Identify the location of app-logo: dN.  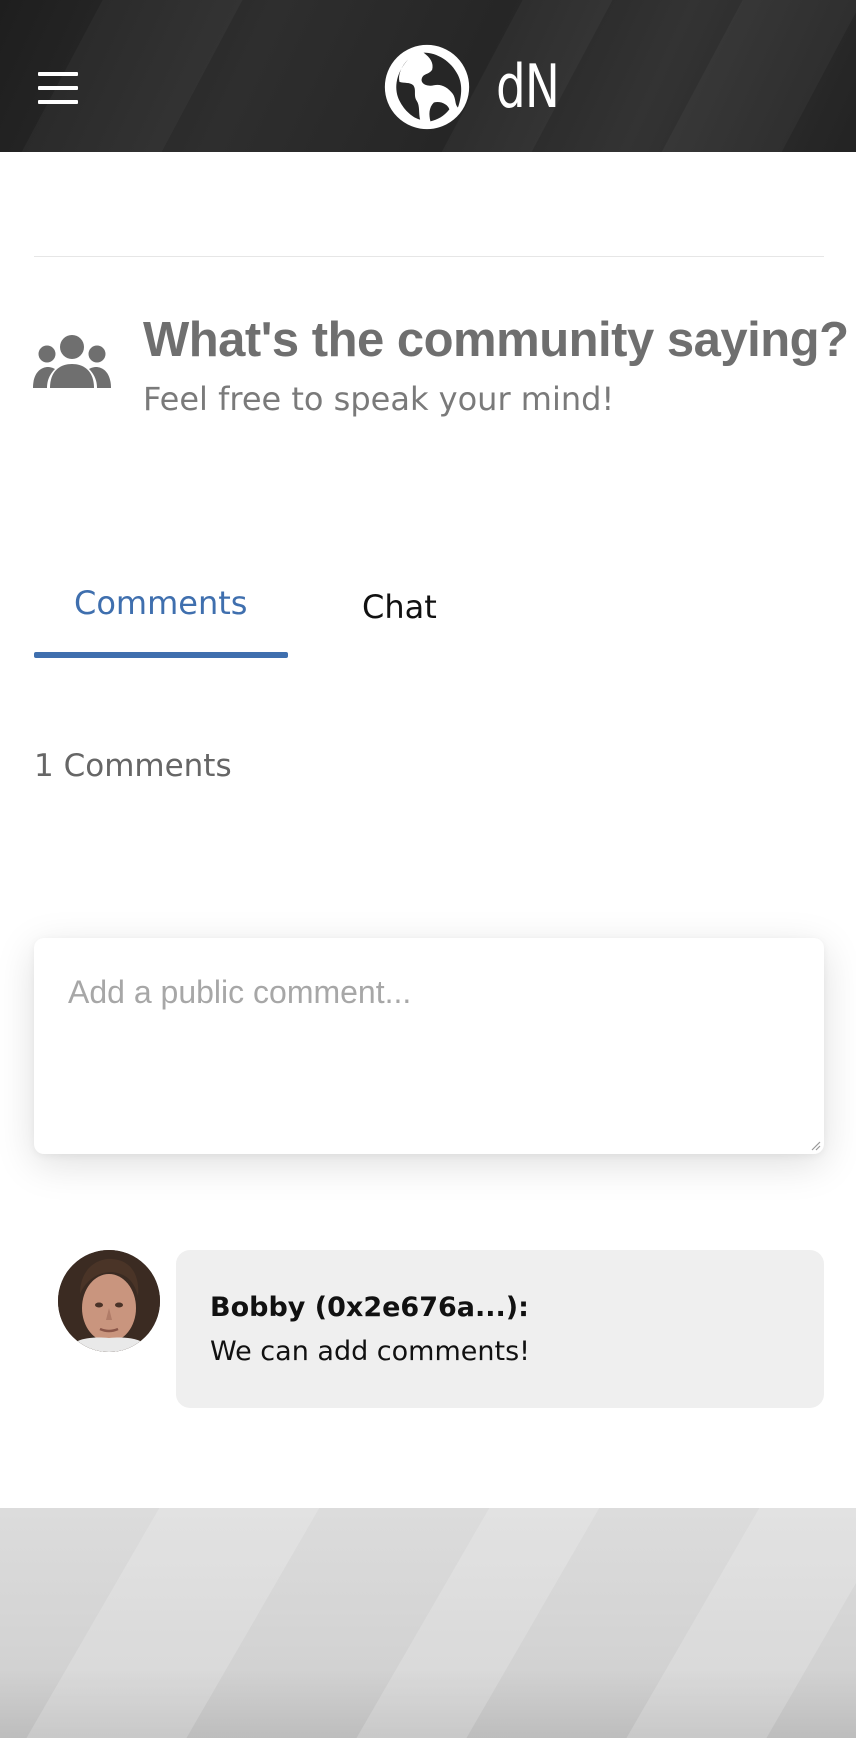
(480, 87).